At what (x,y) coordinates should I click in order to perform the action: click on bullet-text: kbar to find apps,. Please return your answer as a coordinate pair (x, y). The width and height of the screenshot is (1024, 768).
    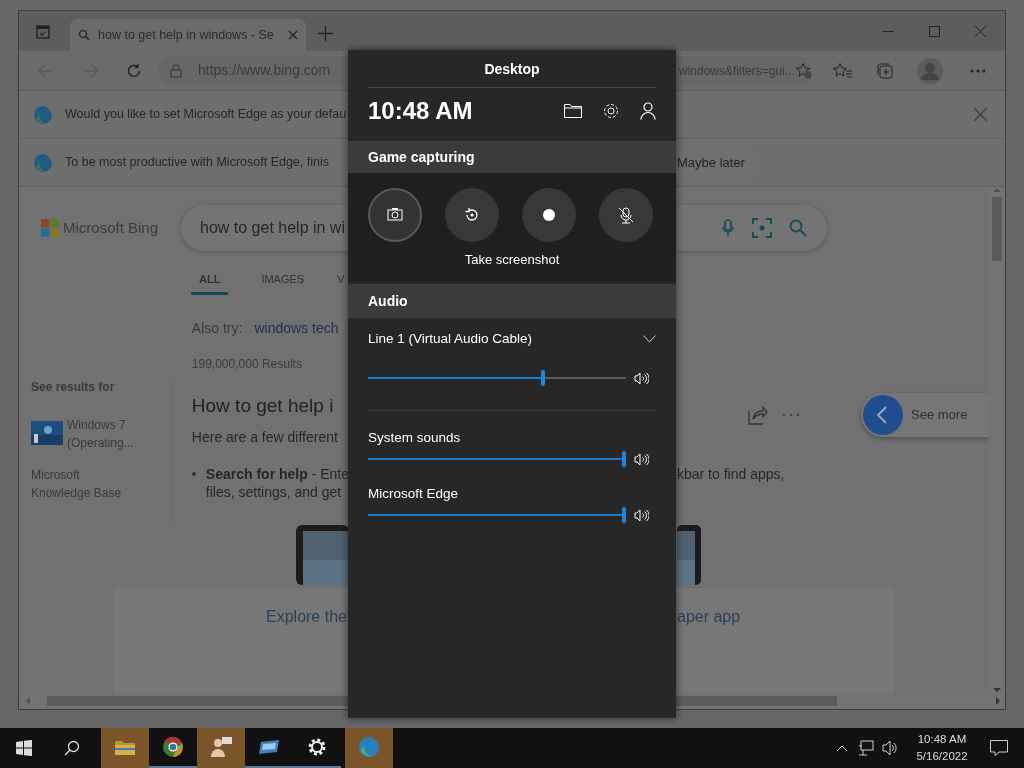
    Looking at the image, I should click on (731, 473).